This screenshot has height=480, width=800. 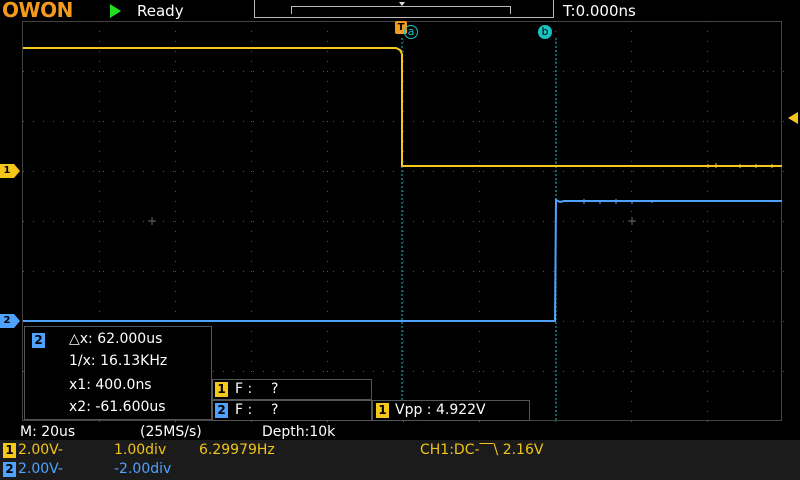 I want to click on ch1-volts-div: 2.00V-, so click(x=40, y=450).